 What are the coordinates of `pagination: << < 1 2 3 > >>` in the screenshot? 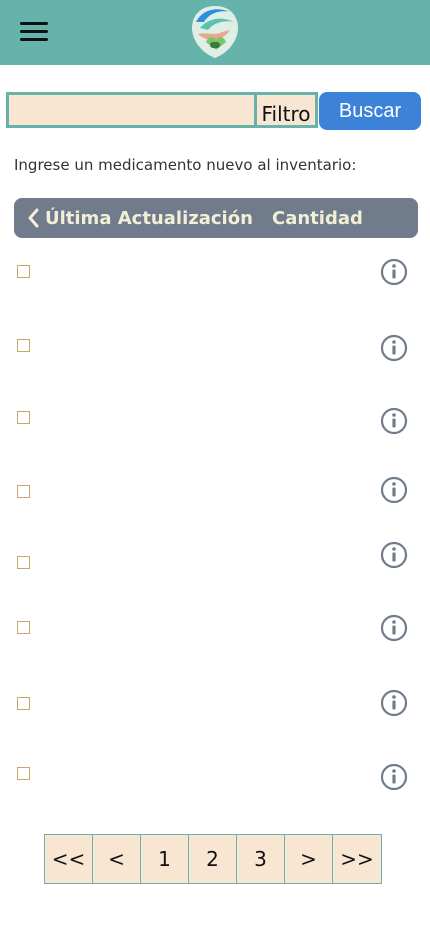 It's located at (213, 859).